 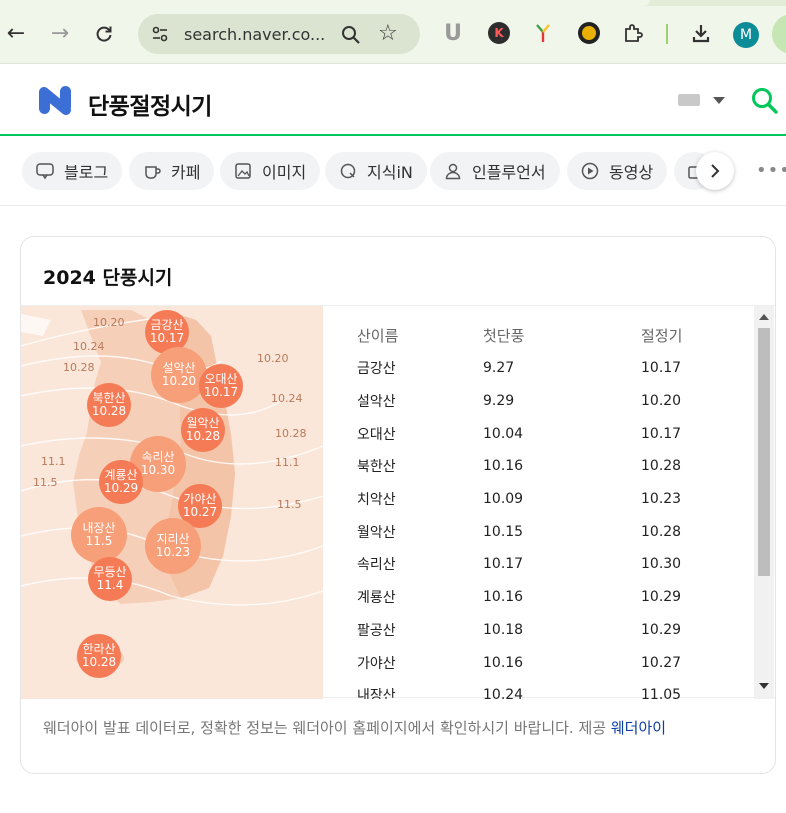 I want to click on provider-link: 웨더아이, so click(x=638, y=728).